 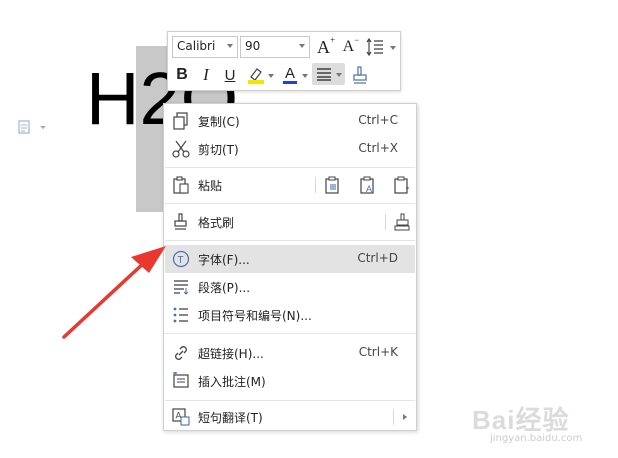 What do you see at coordinates (196, 46) in the screenshot?
I see `font-name-value: Calibri` at bounding box center [196, 46].